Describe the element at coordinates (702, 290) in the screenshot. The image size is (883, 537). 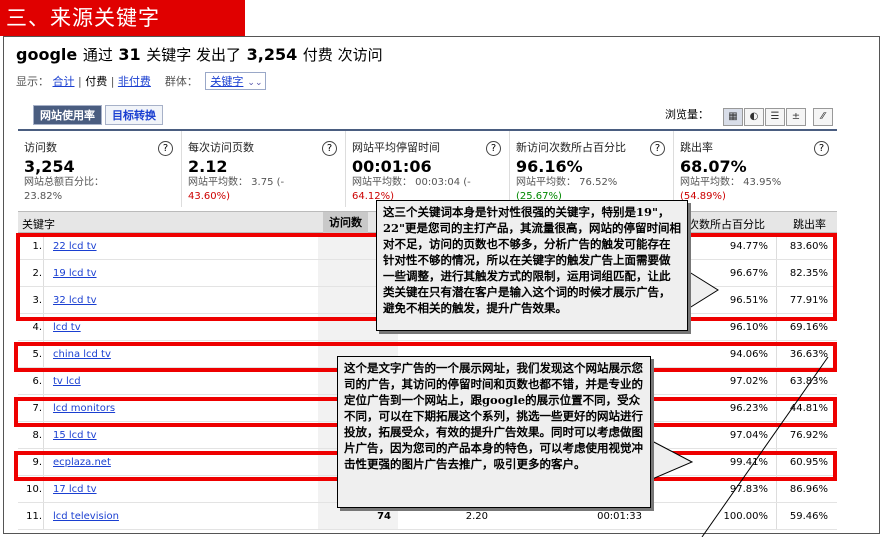
I see `top-callout-pointer` at that location.